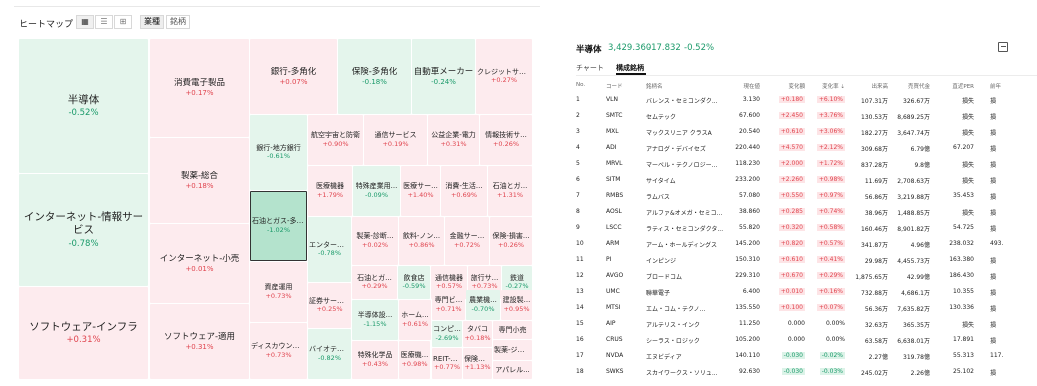 This screenshot has height=386, width=1037. I want to click on heatmap-cell: エンターテ... -0.78%, so click(329, 249).